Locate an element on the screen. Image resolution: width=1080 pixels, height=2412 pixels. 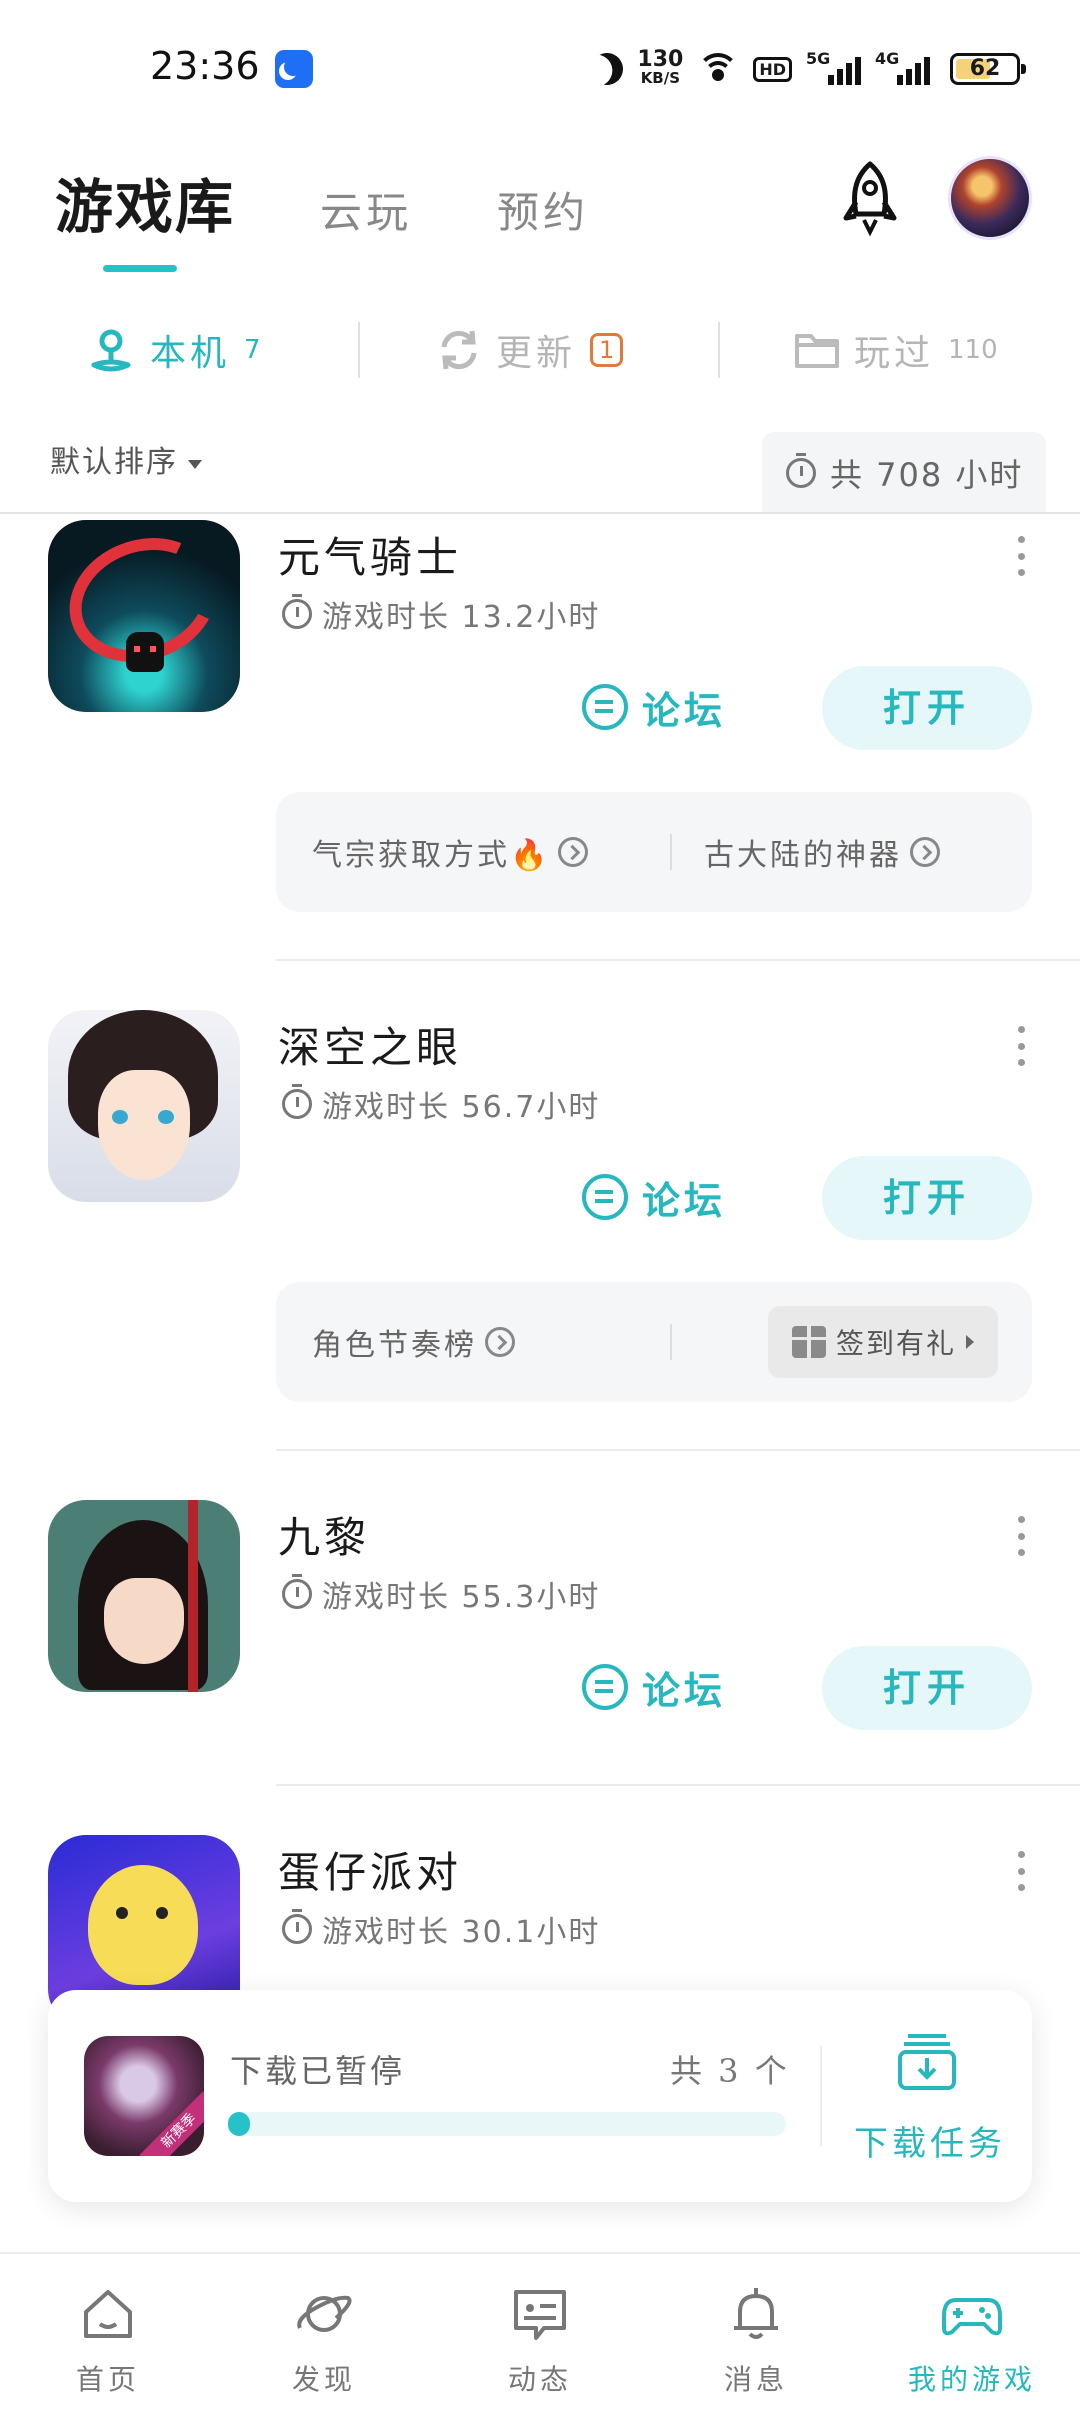
bottom-nav: 首页 发现 动态 消息 我的游戏 is located at coordinates (540, 2332).